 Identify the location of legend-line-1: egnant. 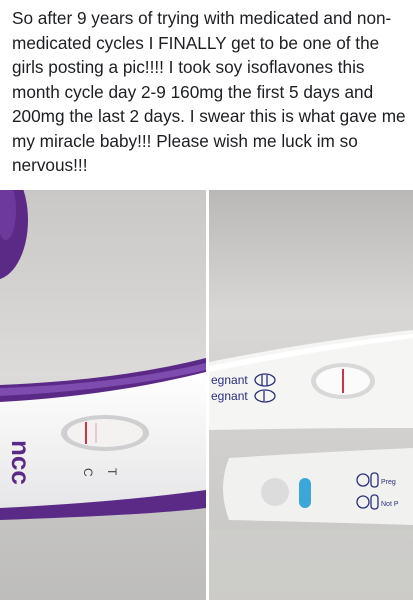
(229, 380).